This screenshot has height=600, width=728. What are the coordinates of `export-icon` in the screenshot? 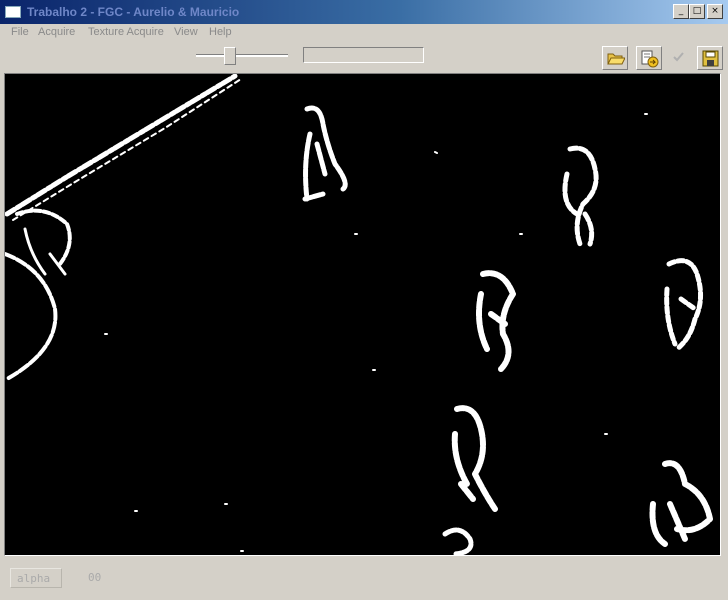 It's located at (650, 59).